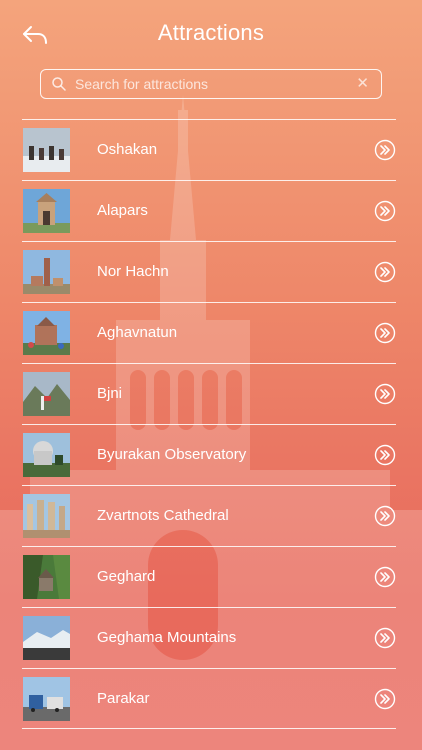 This screenshot has width=422, height=750. I want to click on bjni-thumbnail, so click(46, 394).